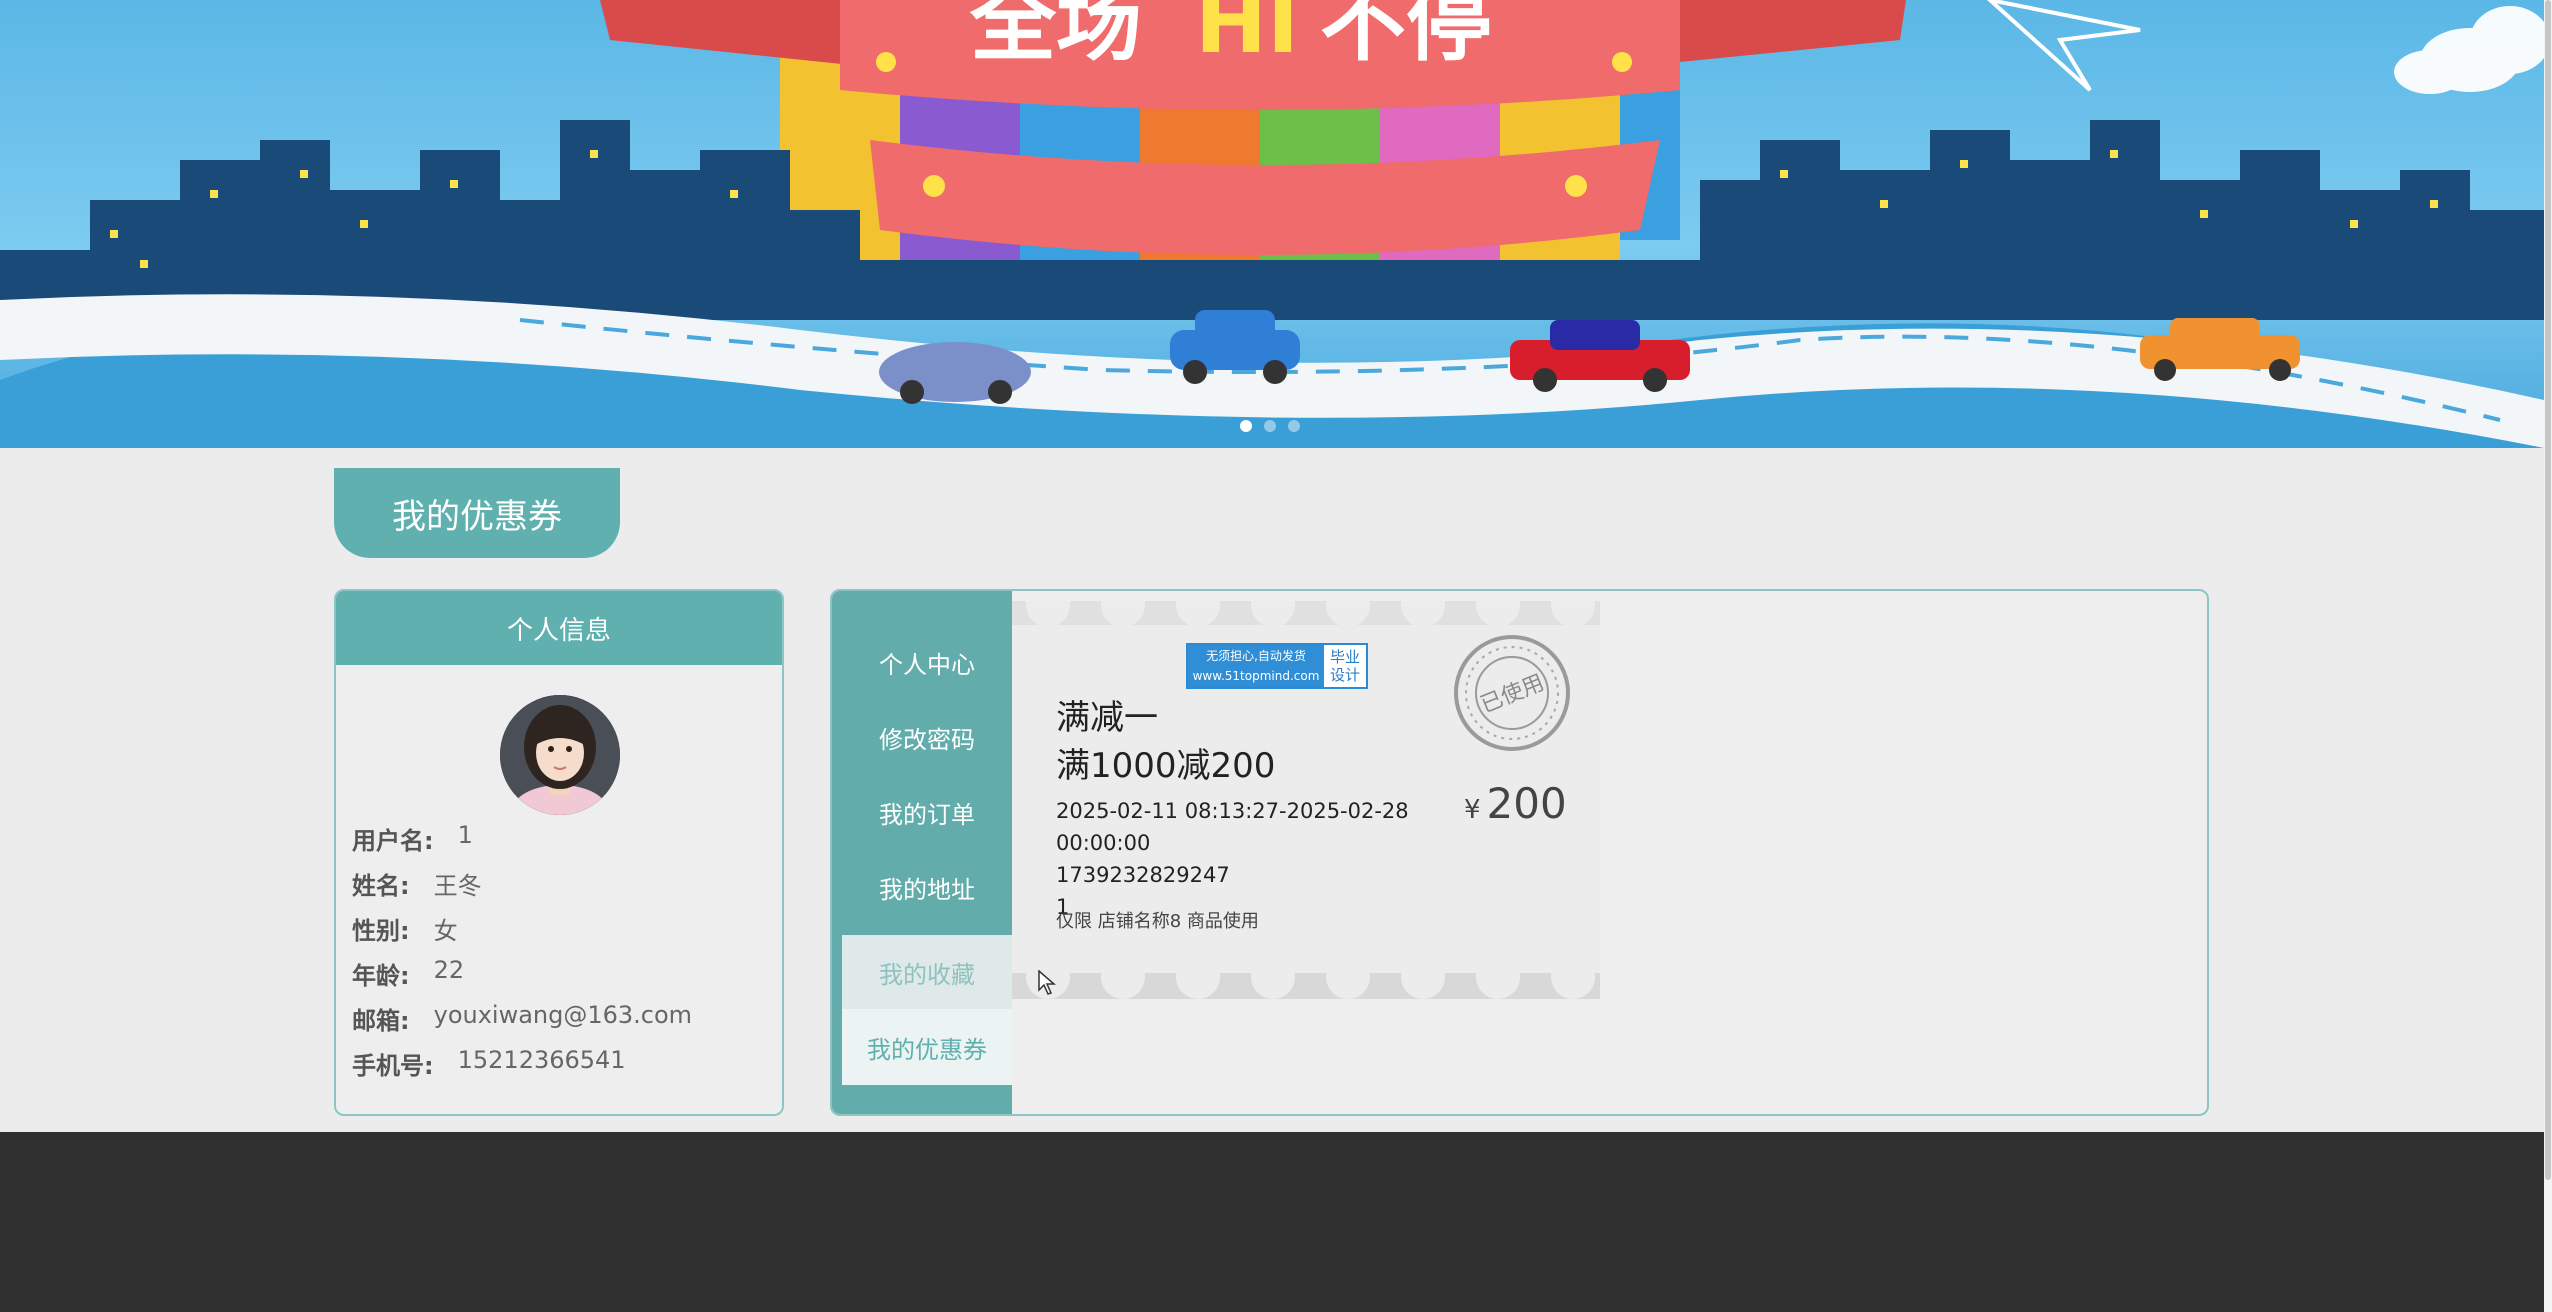 This screenshot has height=1312, width=2552. I want to click on watermark-right: 毕业 设计, so click(1345, 666).